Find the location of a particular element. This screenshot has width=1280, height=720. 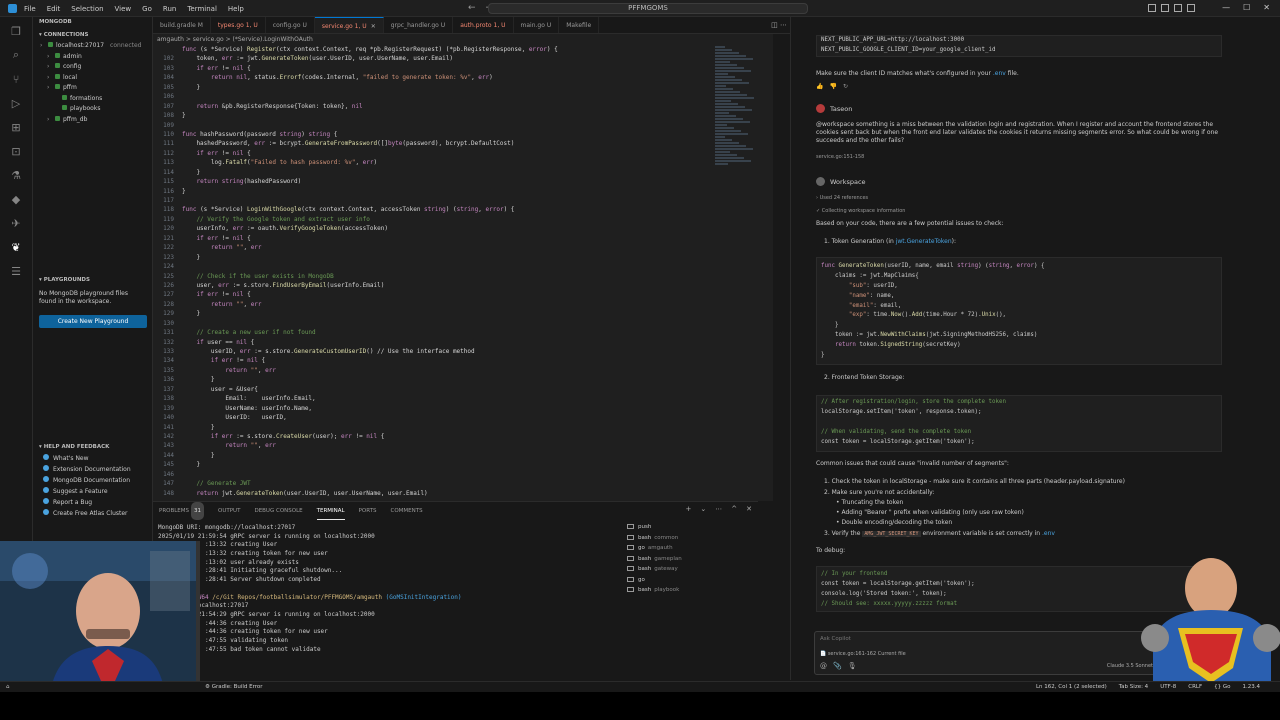

code-line: 140 UserID: userID, is located at coordinates (463, 417).